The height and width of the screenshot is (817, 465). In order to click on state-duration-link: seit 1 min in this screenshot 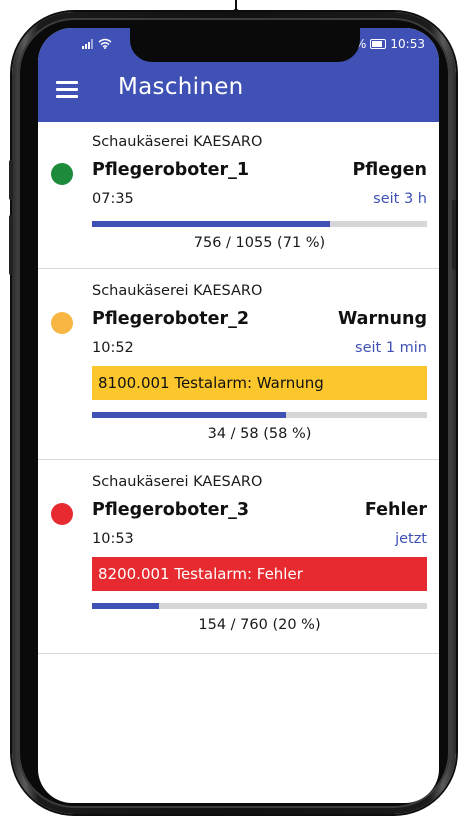, I will do `click(391, 348)`.